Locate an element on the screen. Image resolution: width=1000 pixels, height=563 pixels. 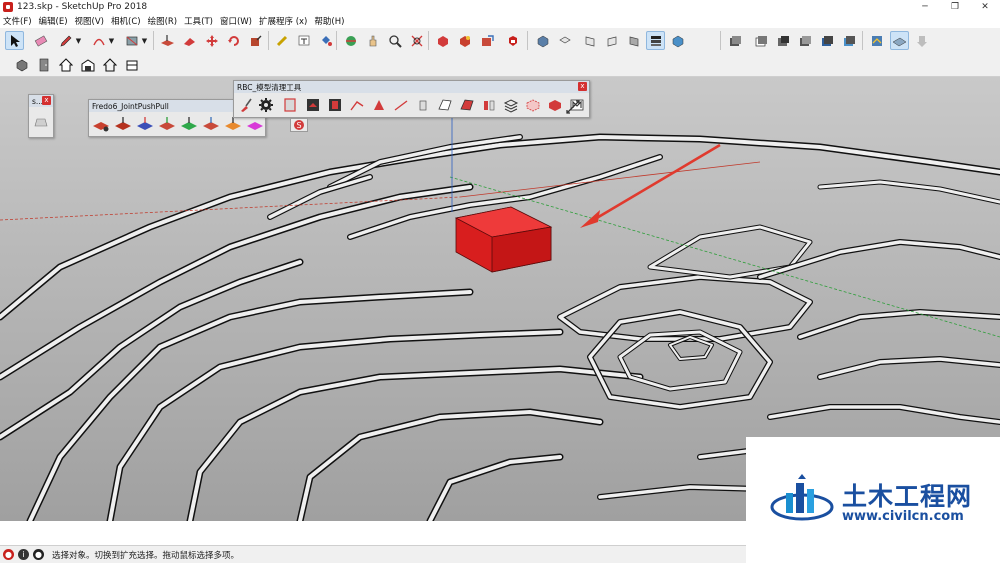
scale-tool-icon is located at coordinates (255, 40).